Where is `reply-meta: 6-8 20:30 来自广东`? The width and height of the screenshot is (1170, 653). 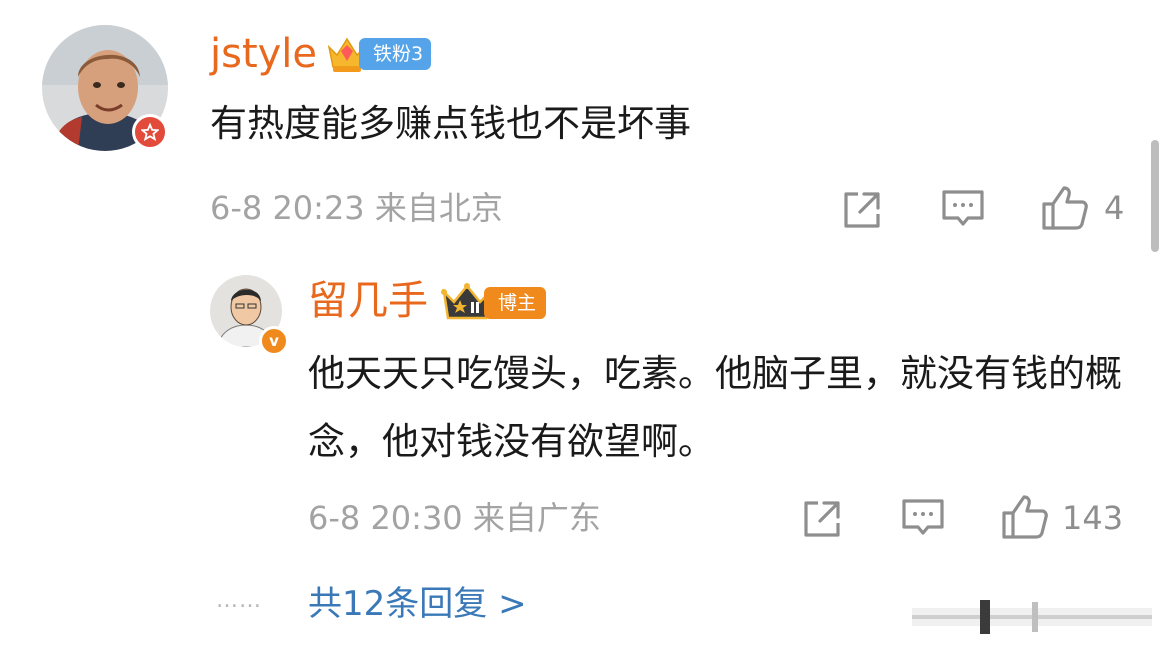 reply-meta: 6-8 20:30 来自广东 is located at coordinates (454, 518).